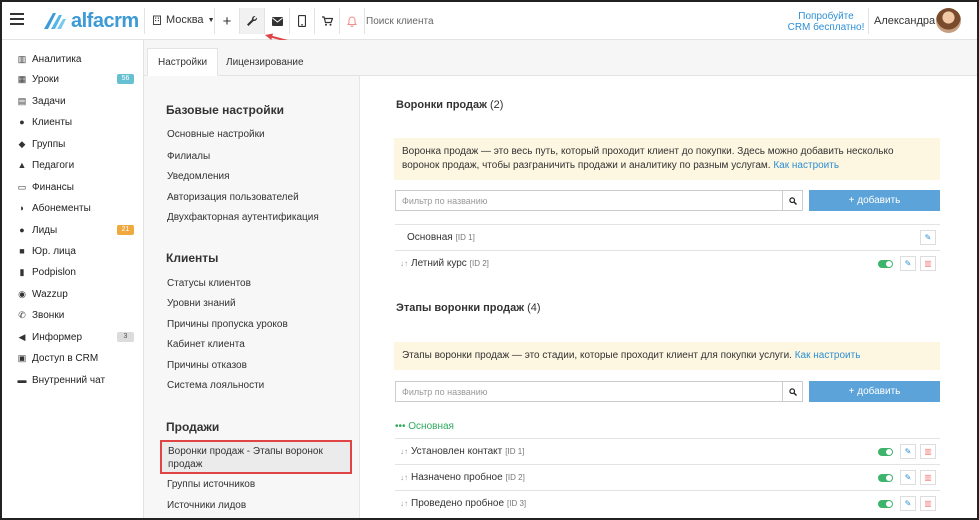 The image size is (979, 520). I want to click on money-icon: ▭, so click(22, 186).